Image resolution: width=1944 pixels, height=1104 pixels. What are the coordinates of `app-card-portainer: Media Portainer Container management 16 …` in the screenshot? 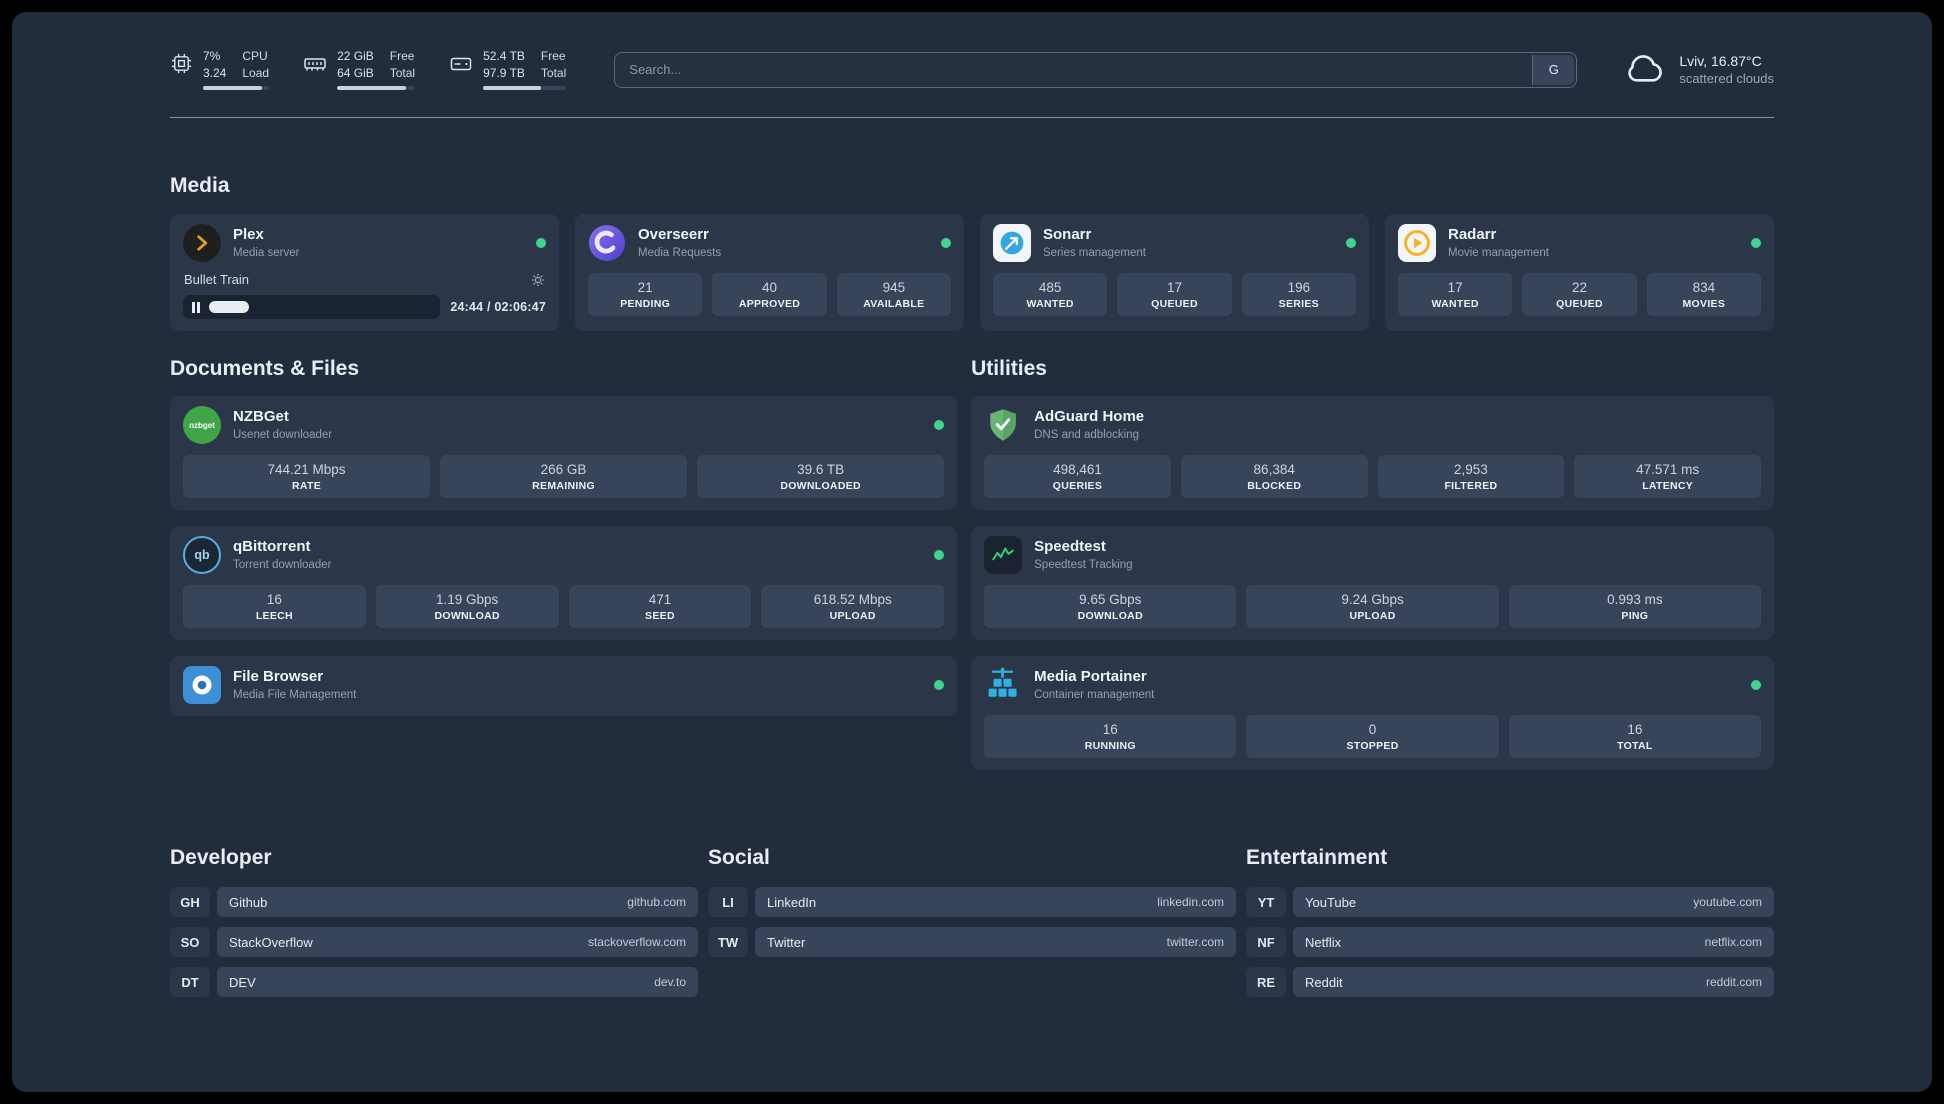 It's located at (1372, 713).